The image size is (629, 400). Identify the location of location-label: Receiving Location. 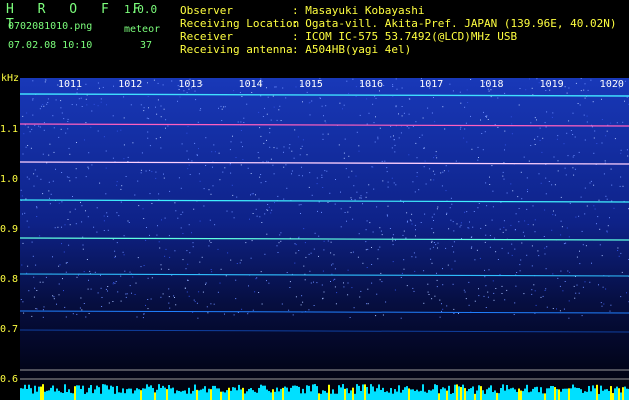
(240, 23).